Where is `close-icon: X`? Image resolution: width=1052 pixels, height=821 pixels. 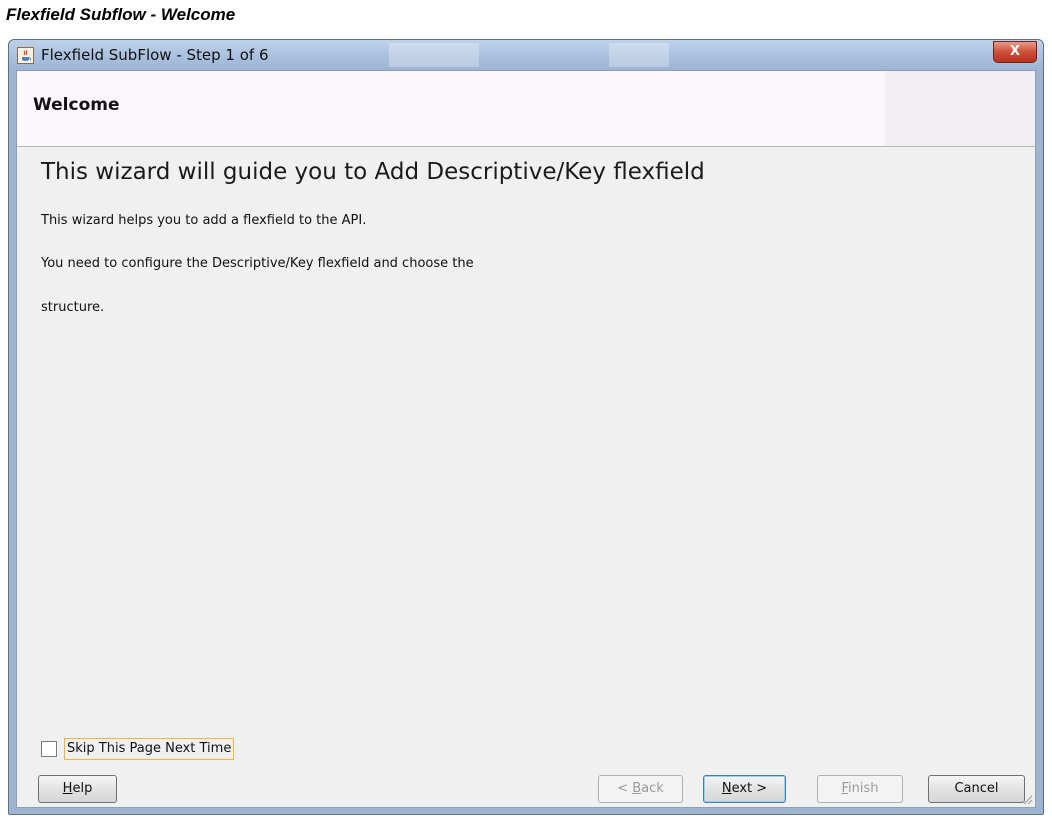
close-icon: X is located at coordinates (1015, 51).